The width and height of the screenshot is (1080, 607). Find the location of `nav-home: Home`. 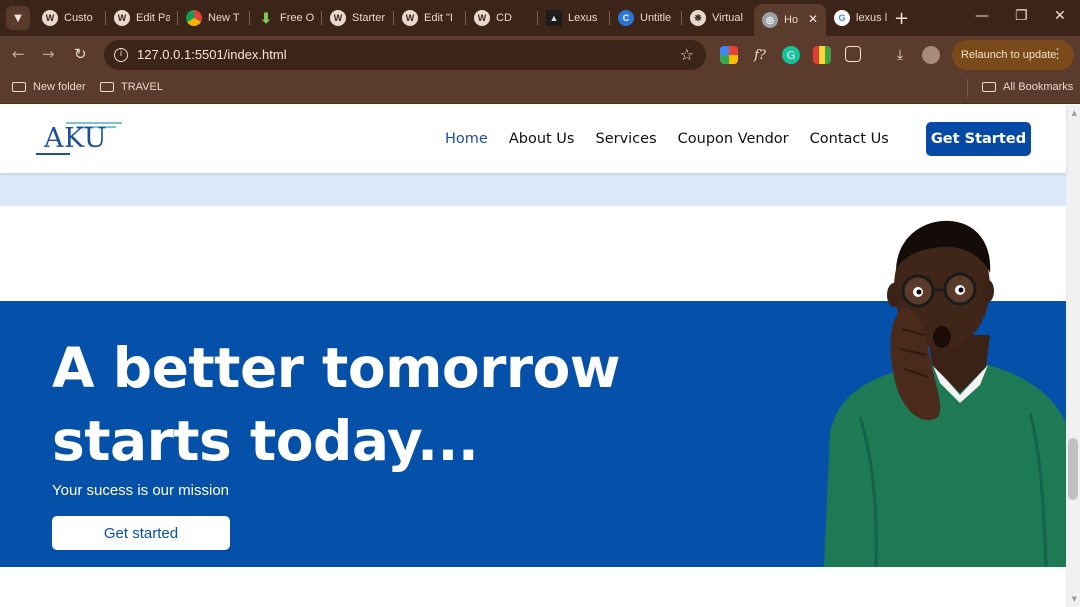

nav-home: Home is located at coordinates (466, 139).